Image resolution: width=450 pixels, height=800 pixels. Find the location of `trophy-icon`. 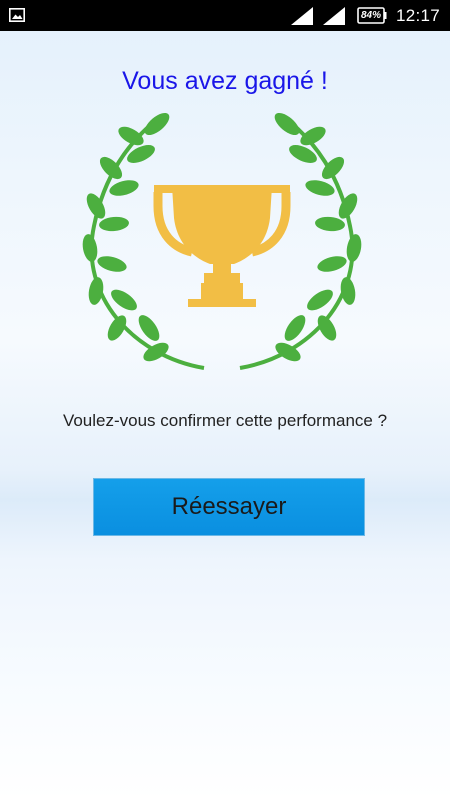

trophy-icon is located at coordinates (222, 246).